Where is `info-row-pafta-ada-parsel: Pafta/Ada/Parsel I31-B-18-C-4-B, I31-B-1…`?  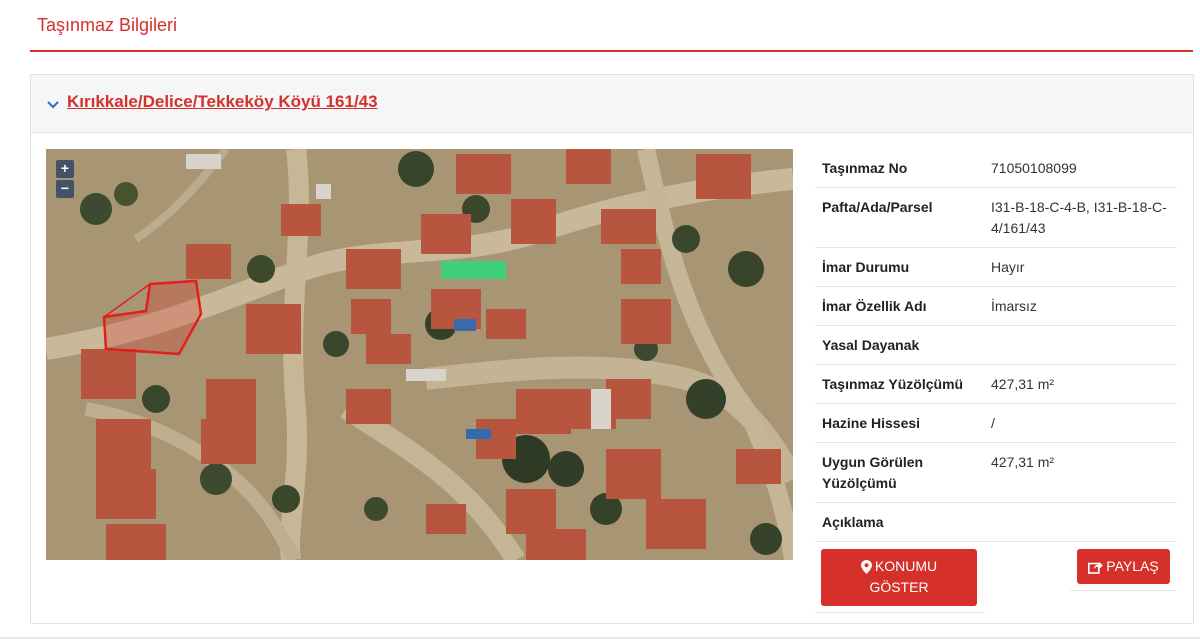
info-row-pafta-ada-parsel: Pafta/Ada/Parsel I31-B-18-C-4-B, I31-B-1… is located at coordinates (996, 218).